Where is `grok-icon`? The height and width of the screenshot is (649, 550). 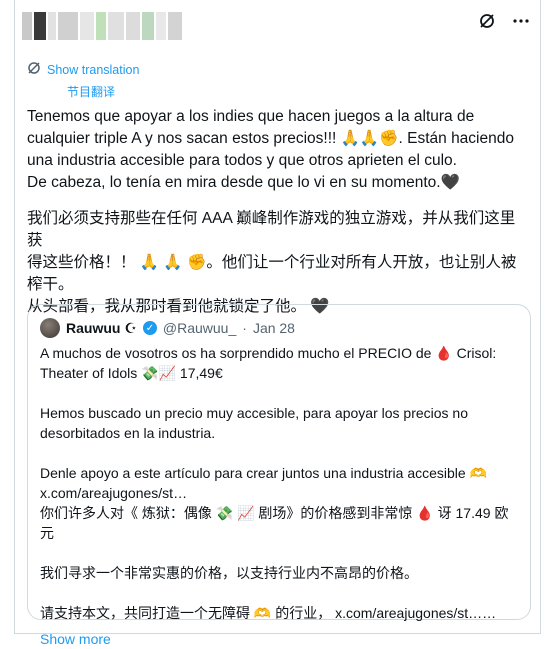
grok-icon is located at coordinates (487, 21).